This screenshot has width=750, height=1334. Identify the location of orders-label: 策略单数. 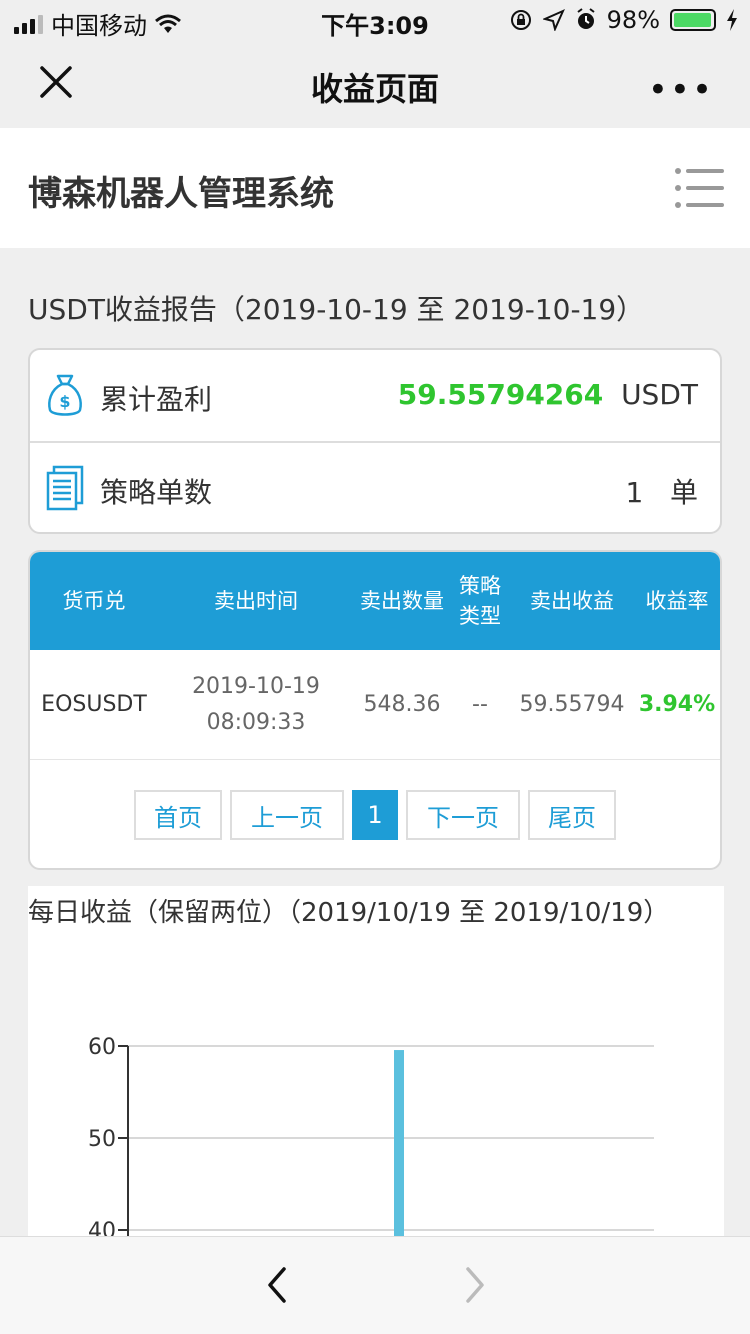
(156, 492).